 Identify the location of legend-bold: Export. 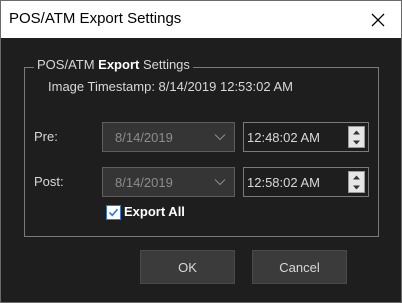
(119, 64).